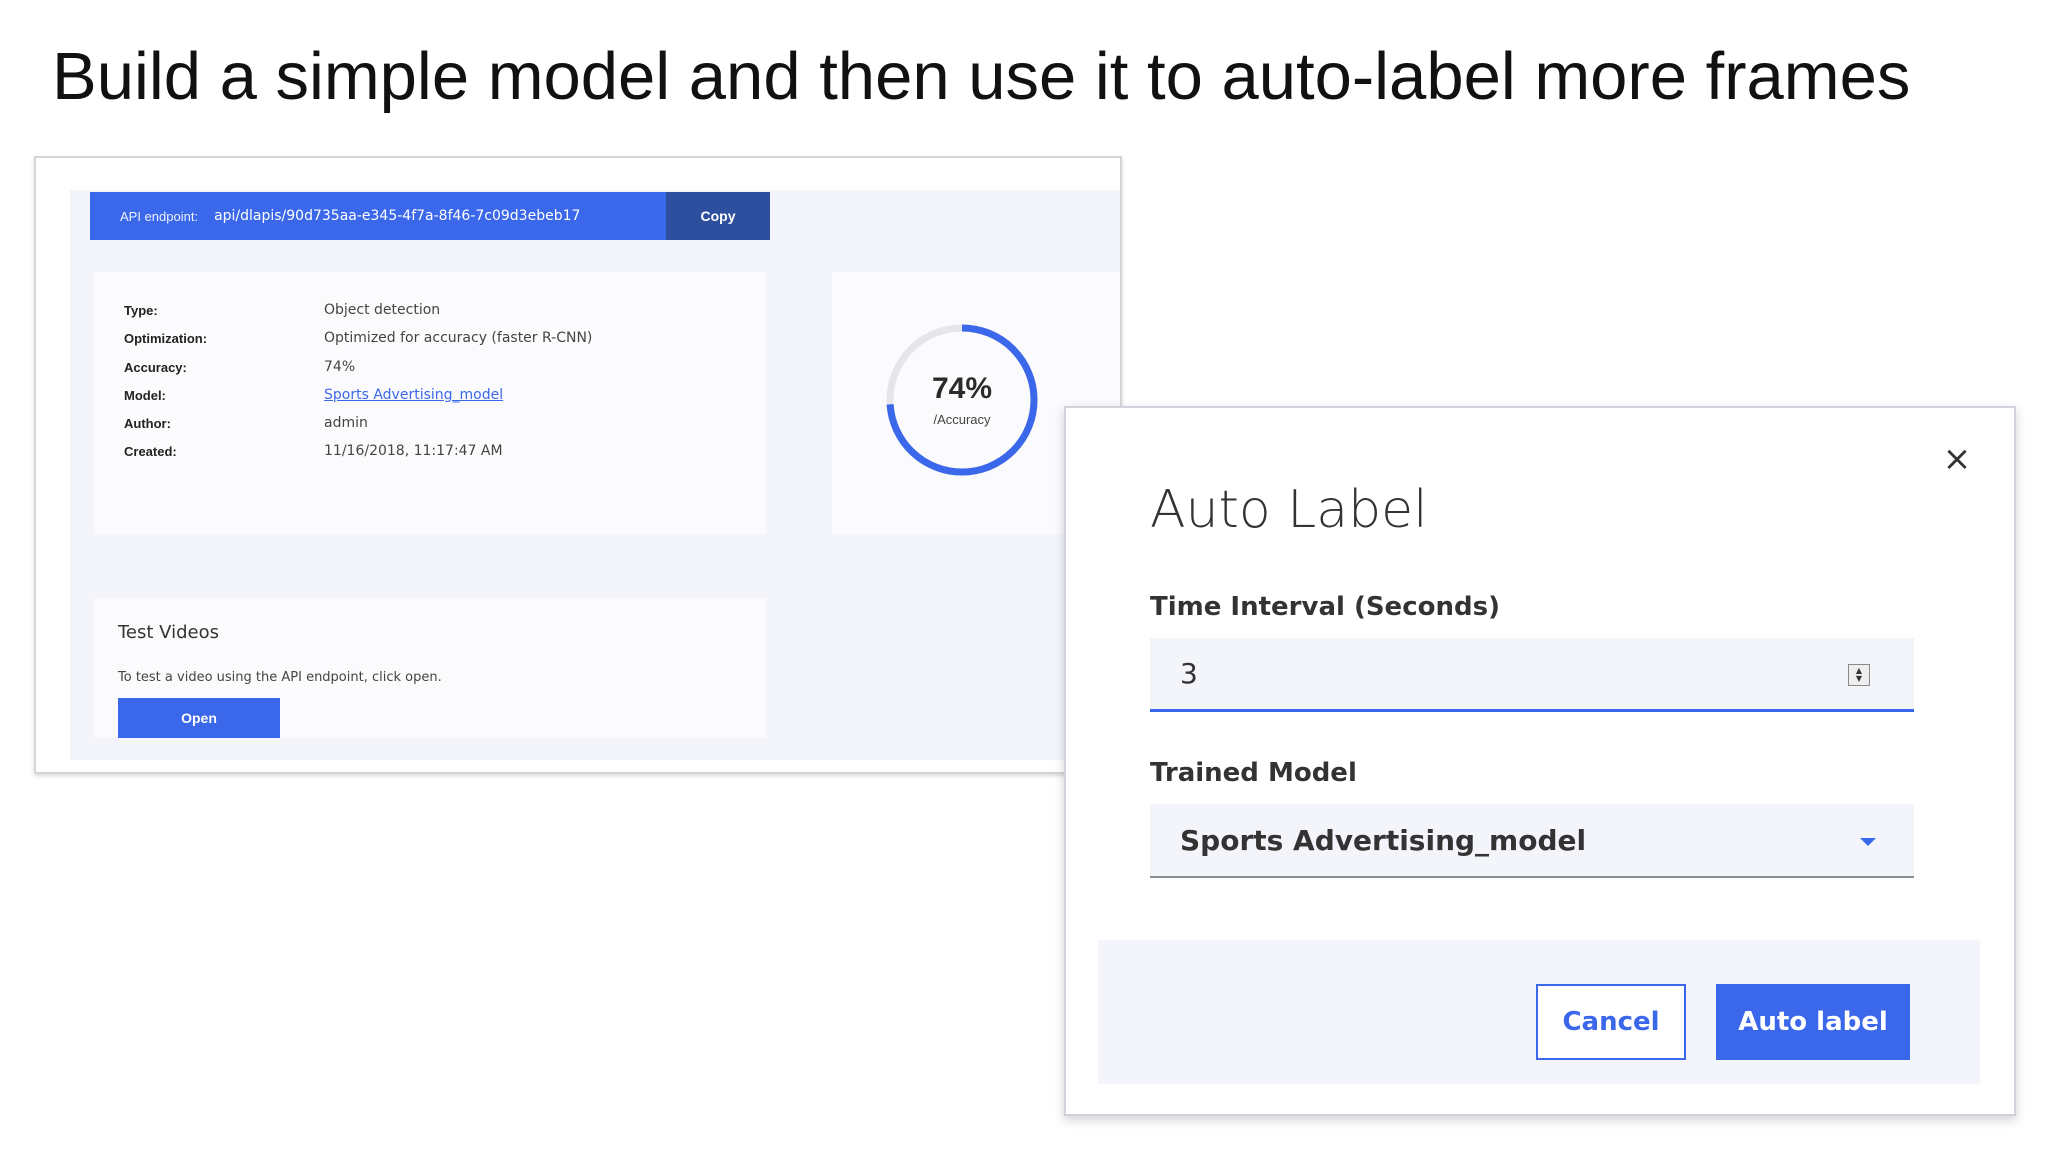  I want to click on test-videos-title: Test Videos, so click(168, 632).